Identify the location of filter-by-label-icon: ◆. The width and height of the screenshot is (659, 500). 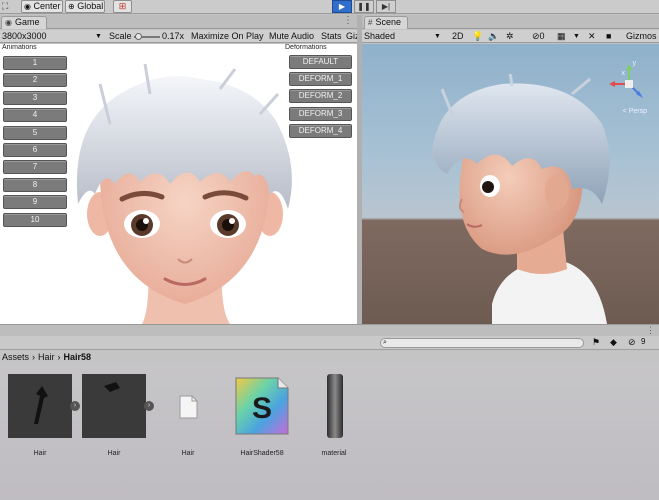
(613, 342).